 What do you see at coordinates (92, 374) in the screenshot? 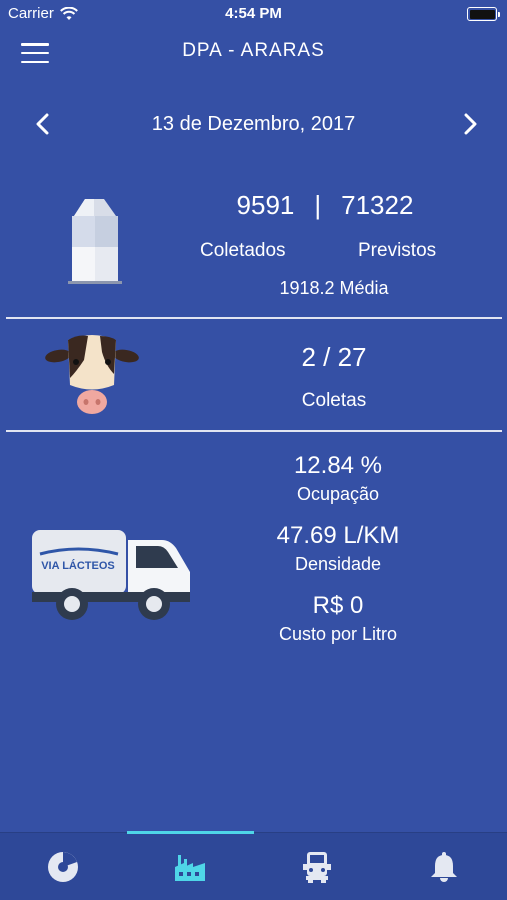
I see `cow-icon` at bounding box center [92, 374].